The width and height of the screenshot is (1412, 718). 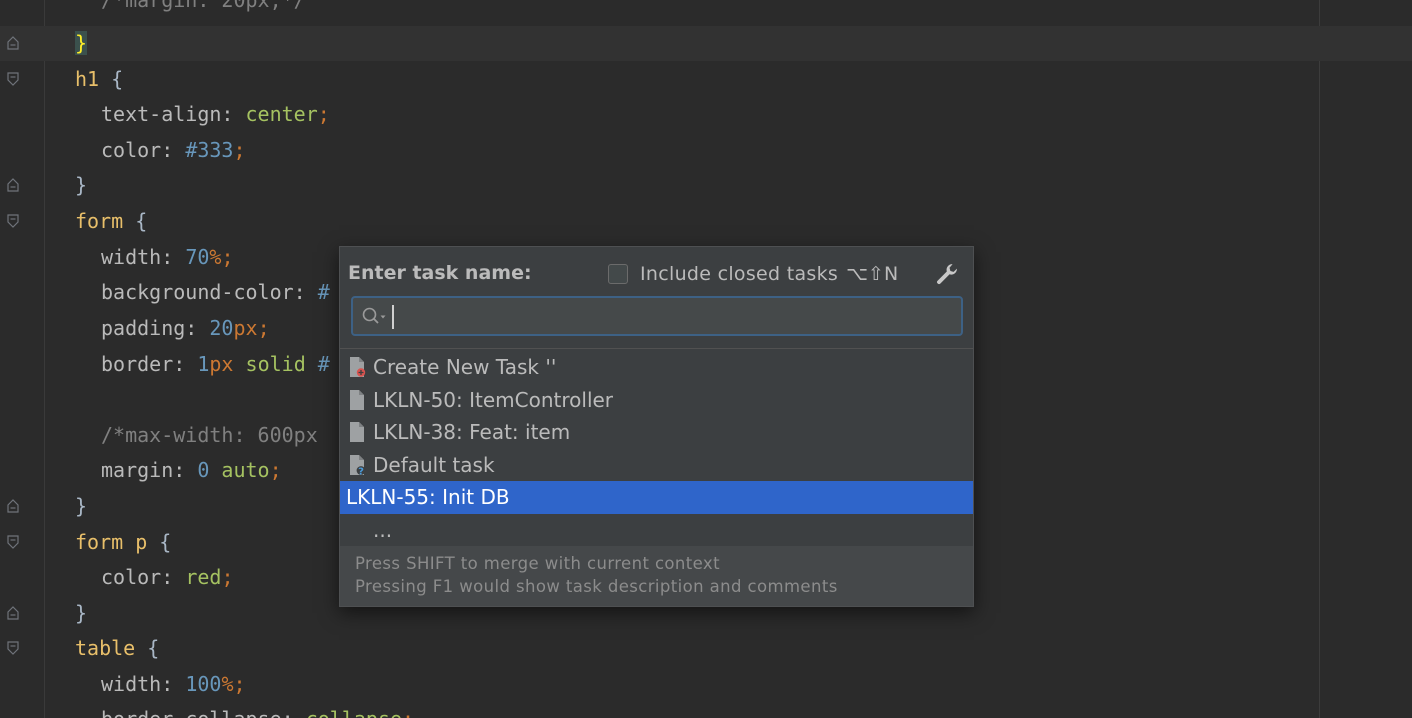 What do you see at coordinates (375, 316) in the screenshot?
I see `search-icon` at bounding box center [375, 316].